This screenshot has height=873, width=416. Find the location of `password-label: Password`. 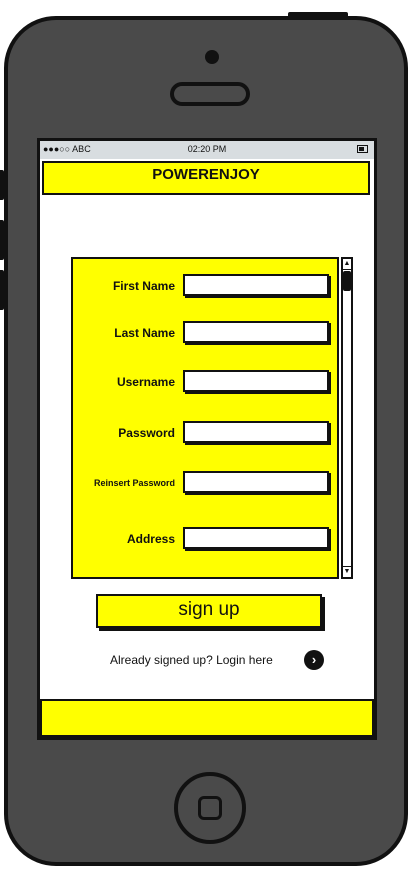

password-label: Password is located at coordinates (146, 433).